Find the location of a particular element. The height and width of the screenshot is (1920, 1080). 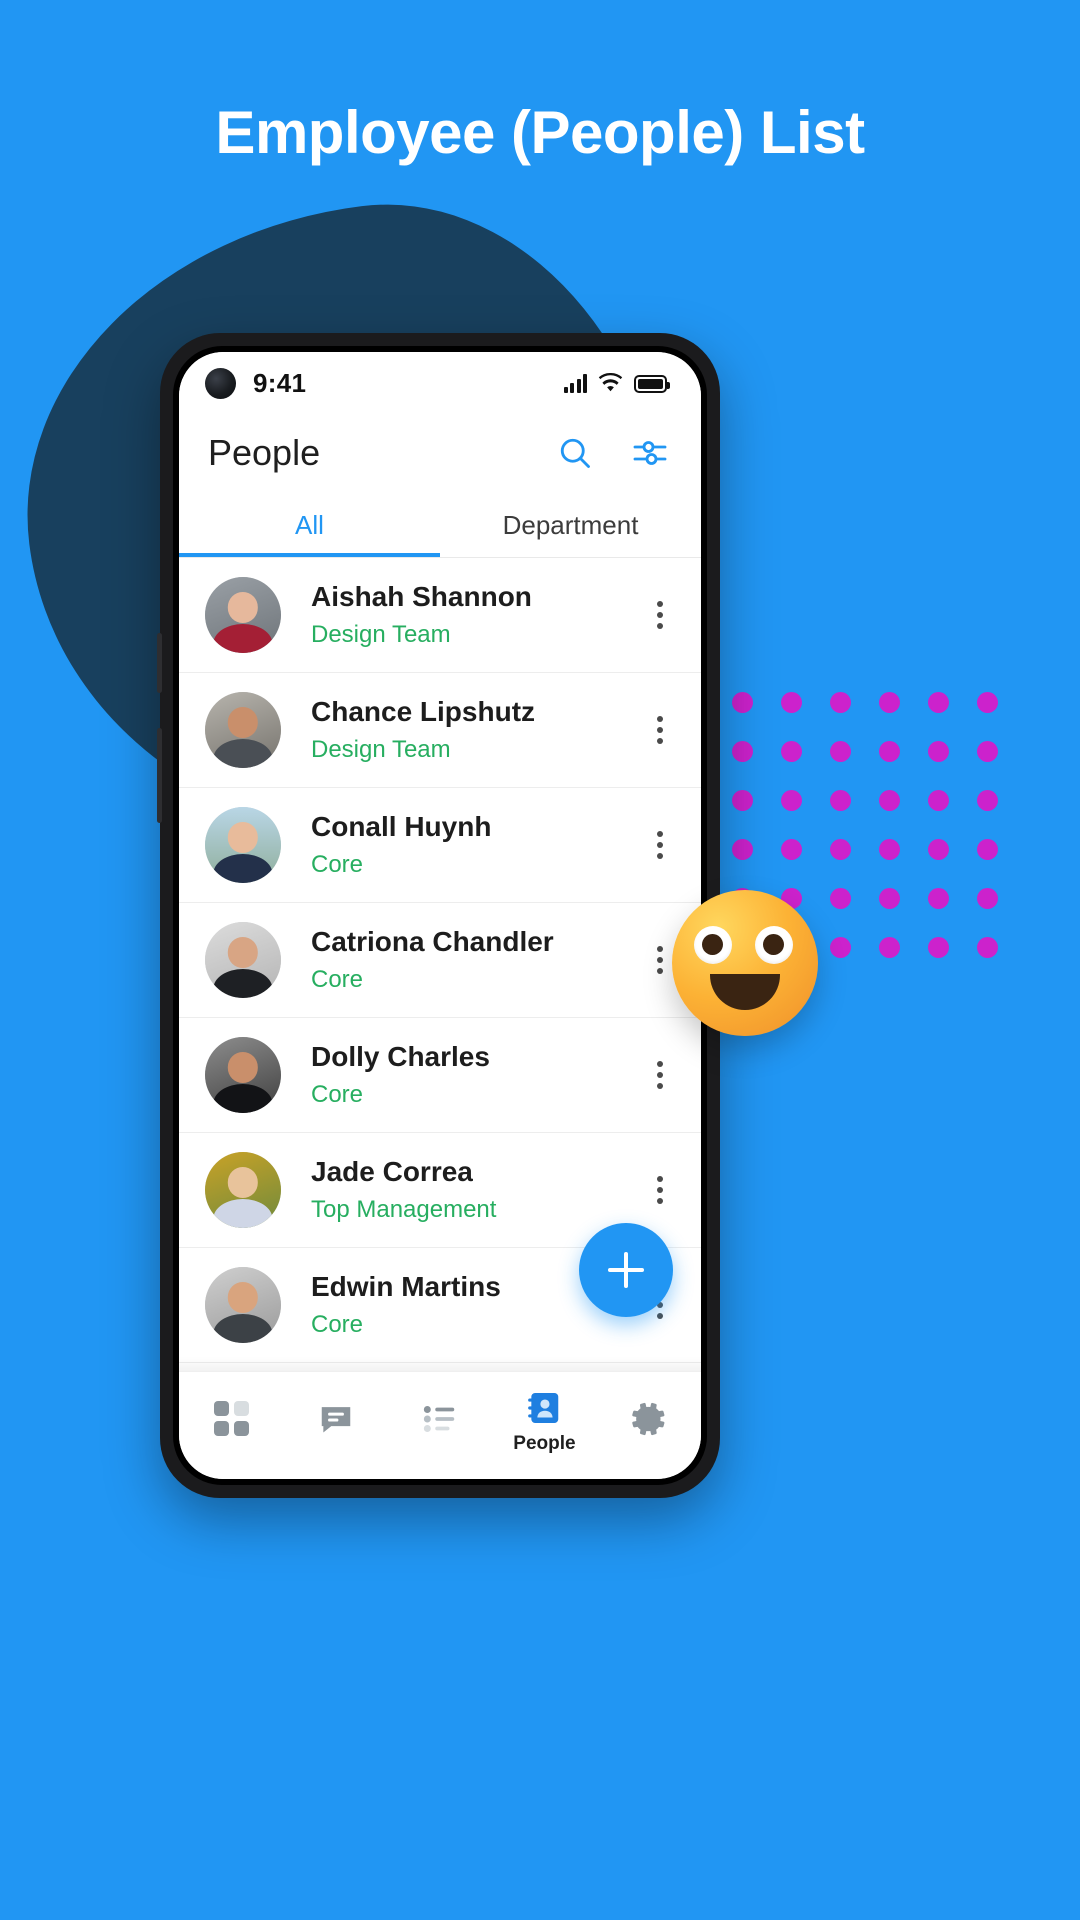

status-bar: 9:41 is located at coordinates (440, 383).